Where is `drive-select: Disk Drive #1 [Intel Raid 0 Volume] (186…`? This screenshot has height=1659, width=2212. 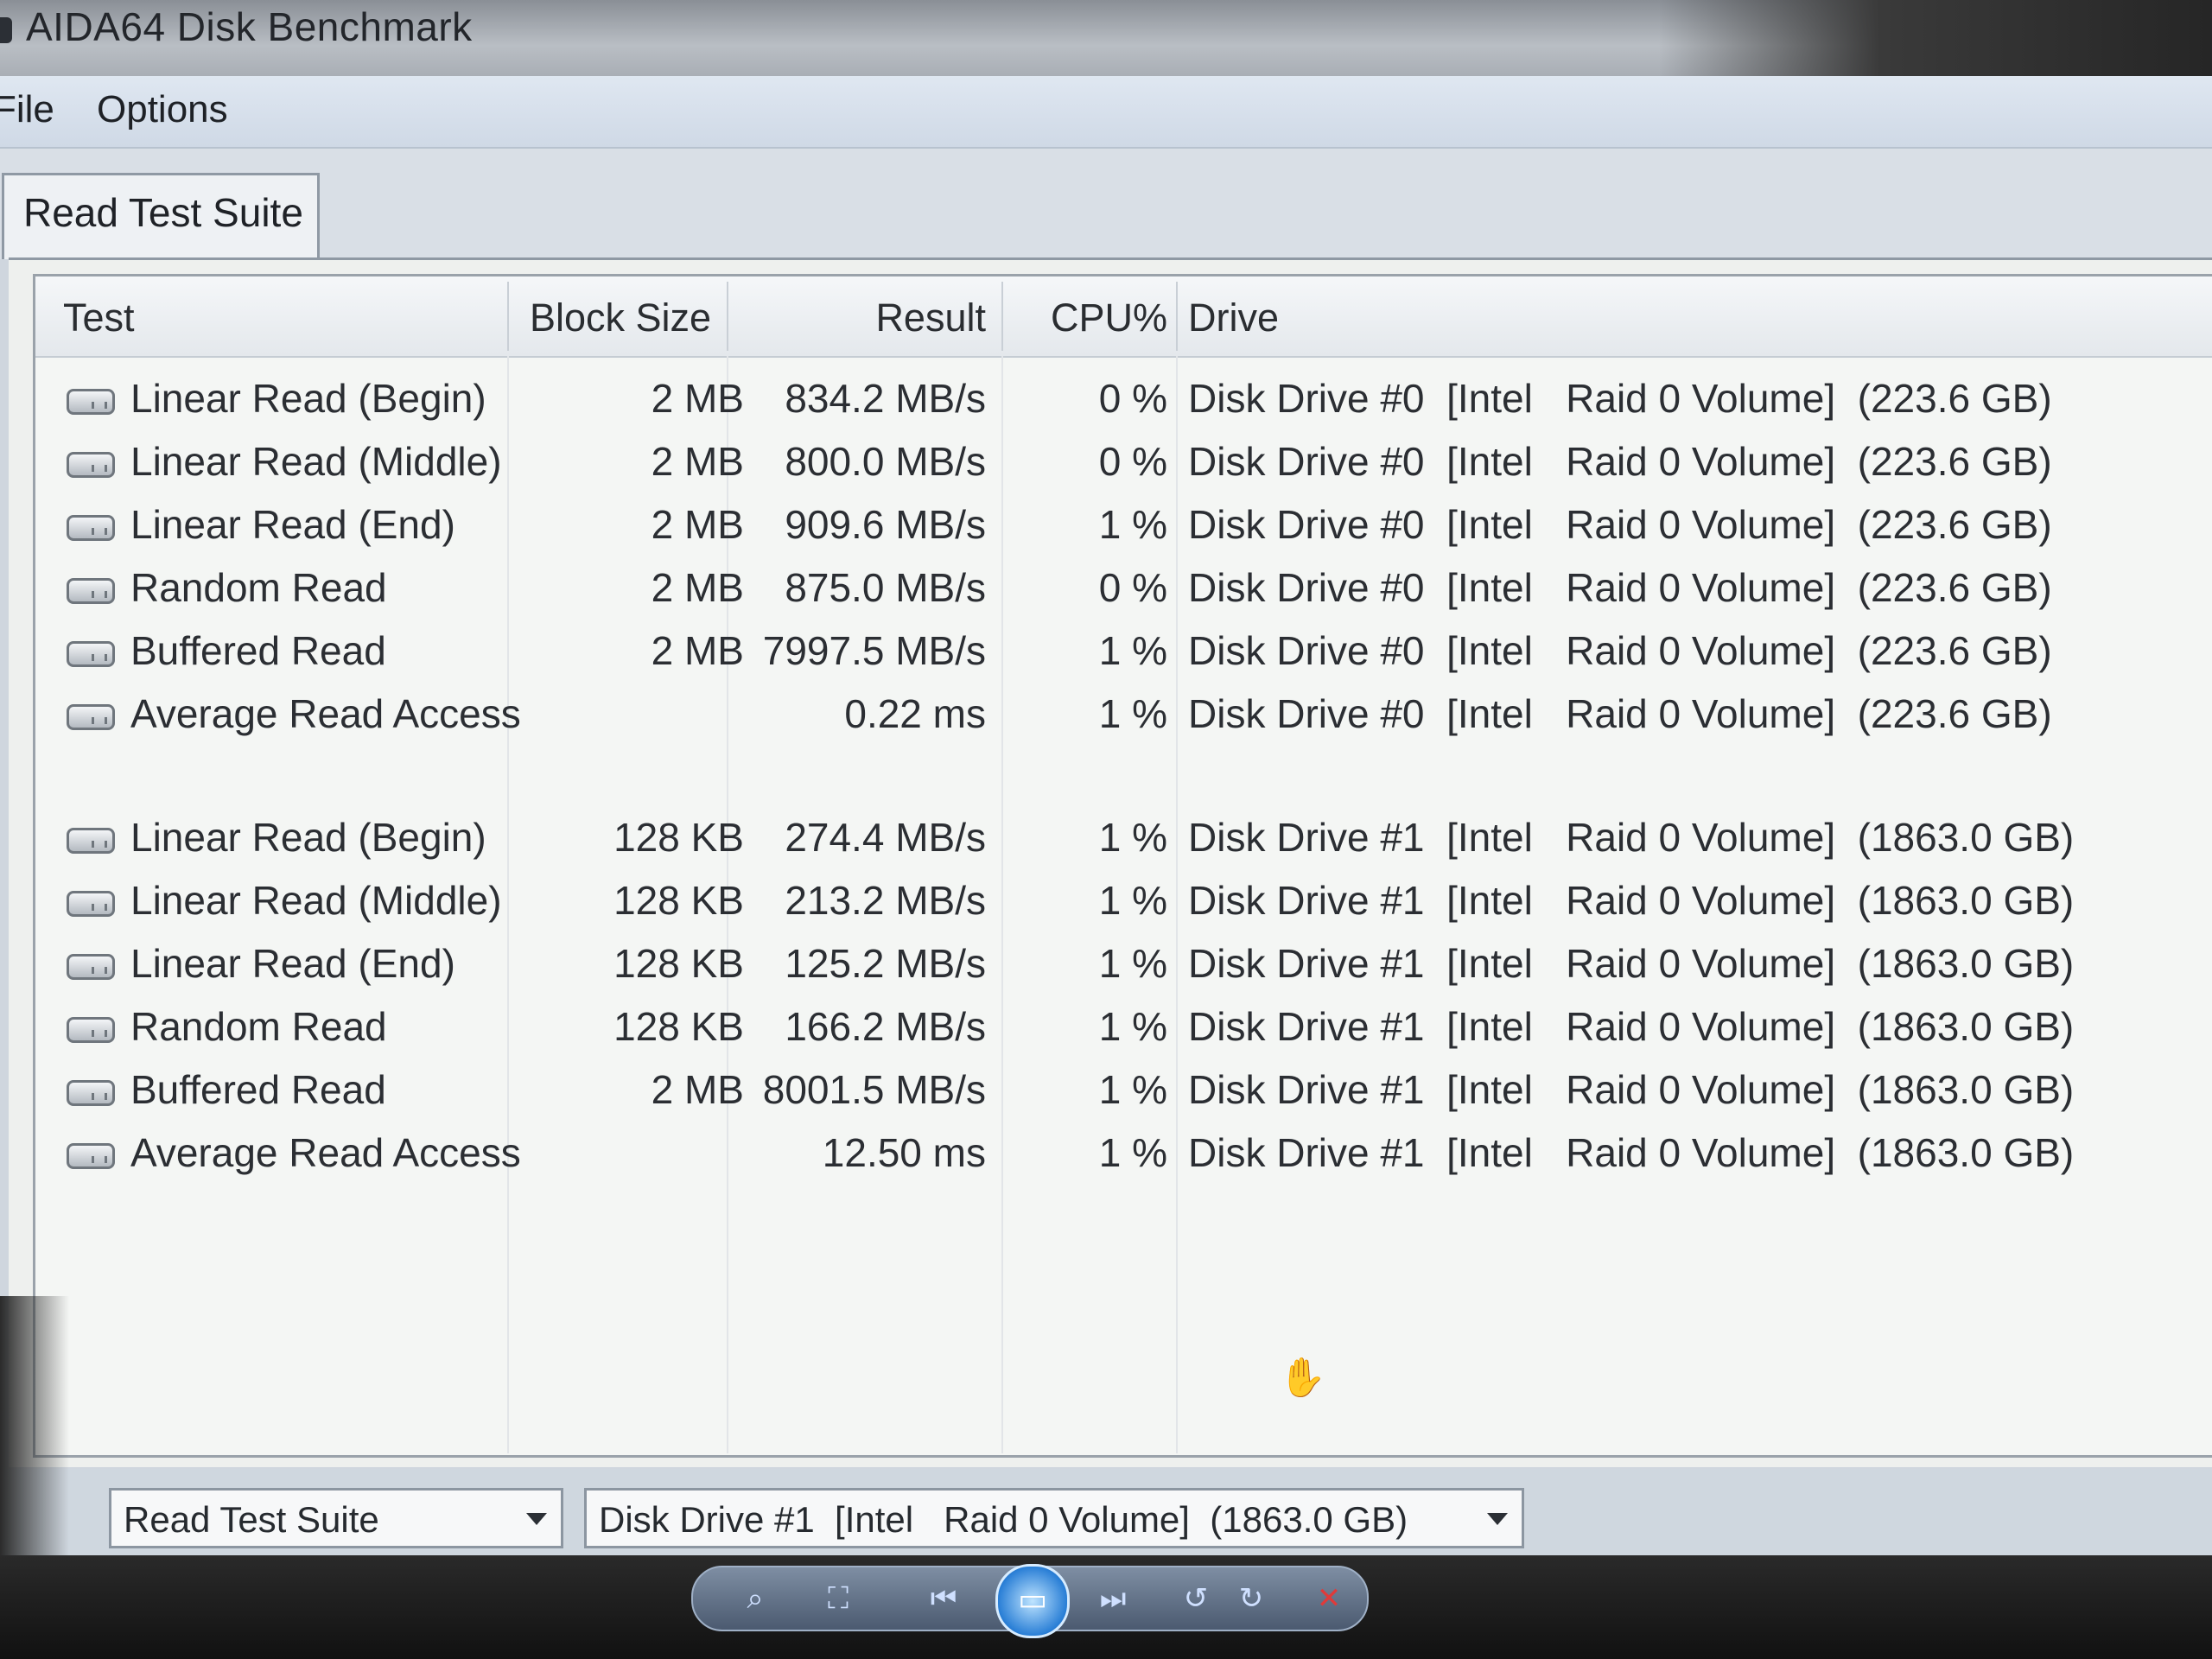
drive-select: Disk Drive #1 [Intel Raid 0 Volume] (186… is located at coordinates (1054, 1518).